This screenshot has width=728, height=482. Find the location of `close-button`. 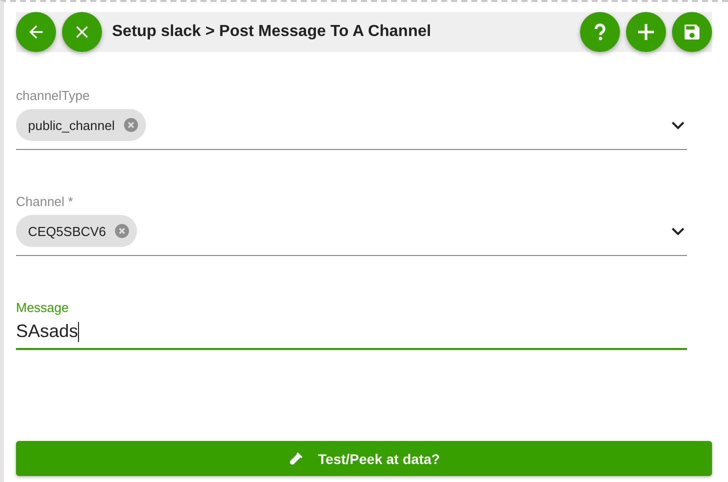

close-button is located at coordinates (82, 32).